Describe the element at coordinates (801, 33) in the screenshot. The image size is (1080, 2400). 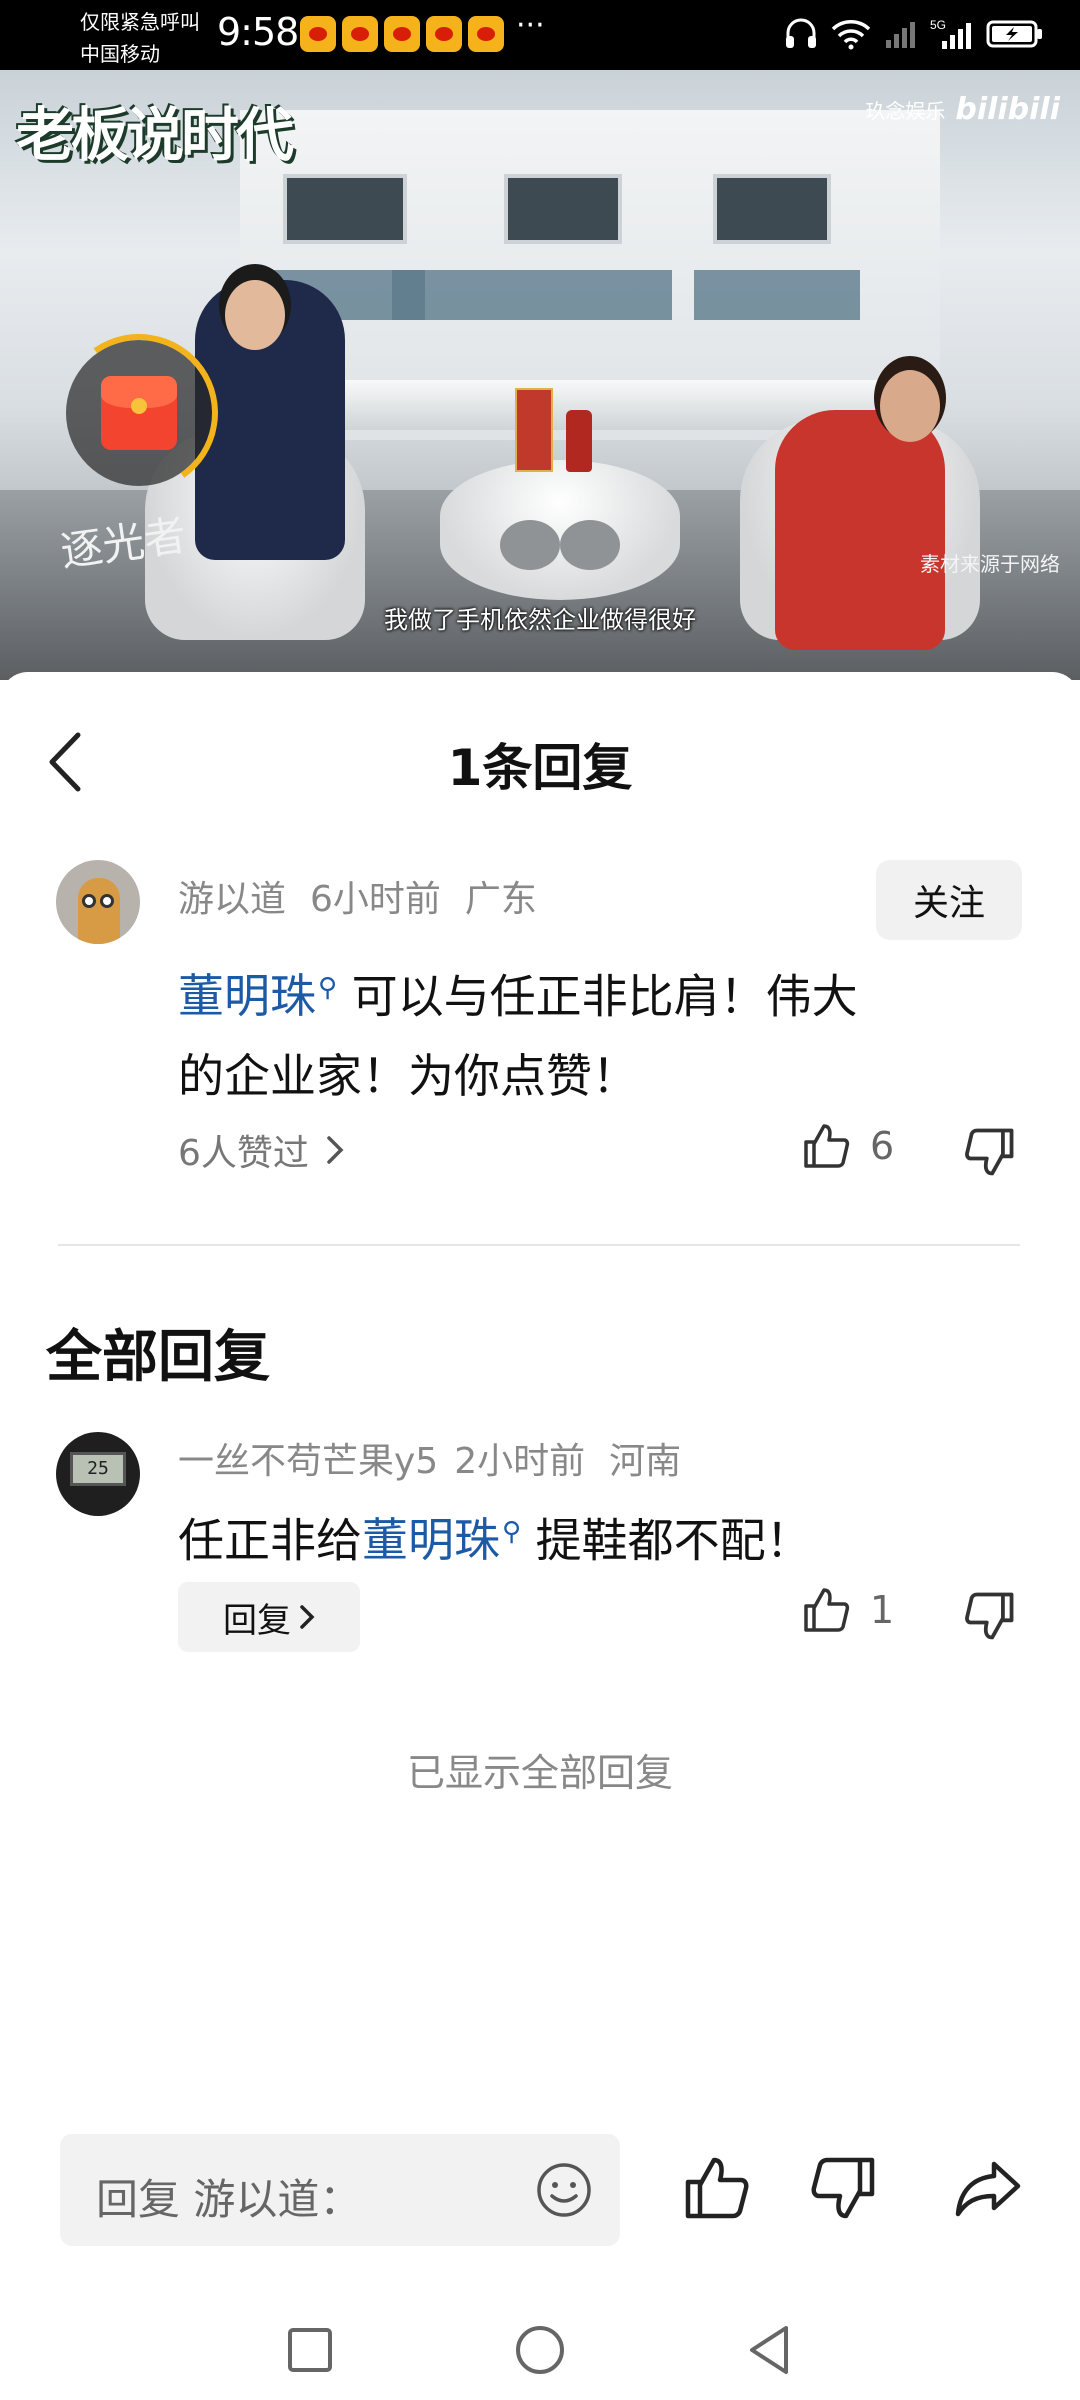
I see `headphones-icon` at that location.